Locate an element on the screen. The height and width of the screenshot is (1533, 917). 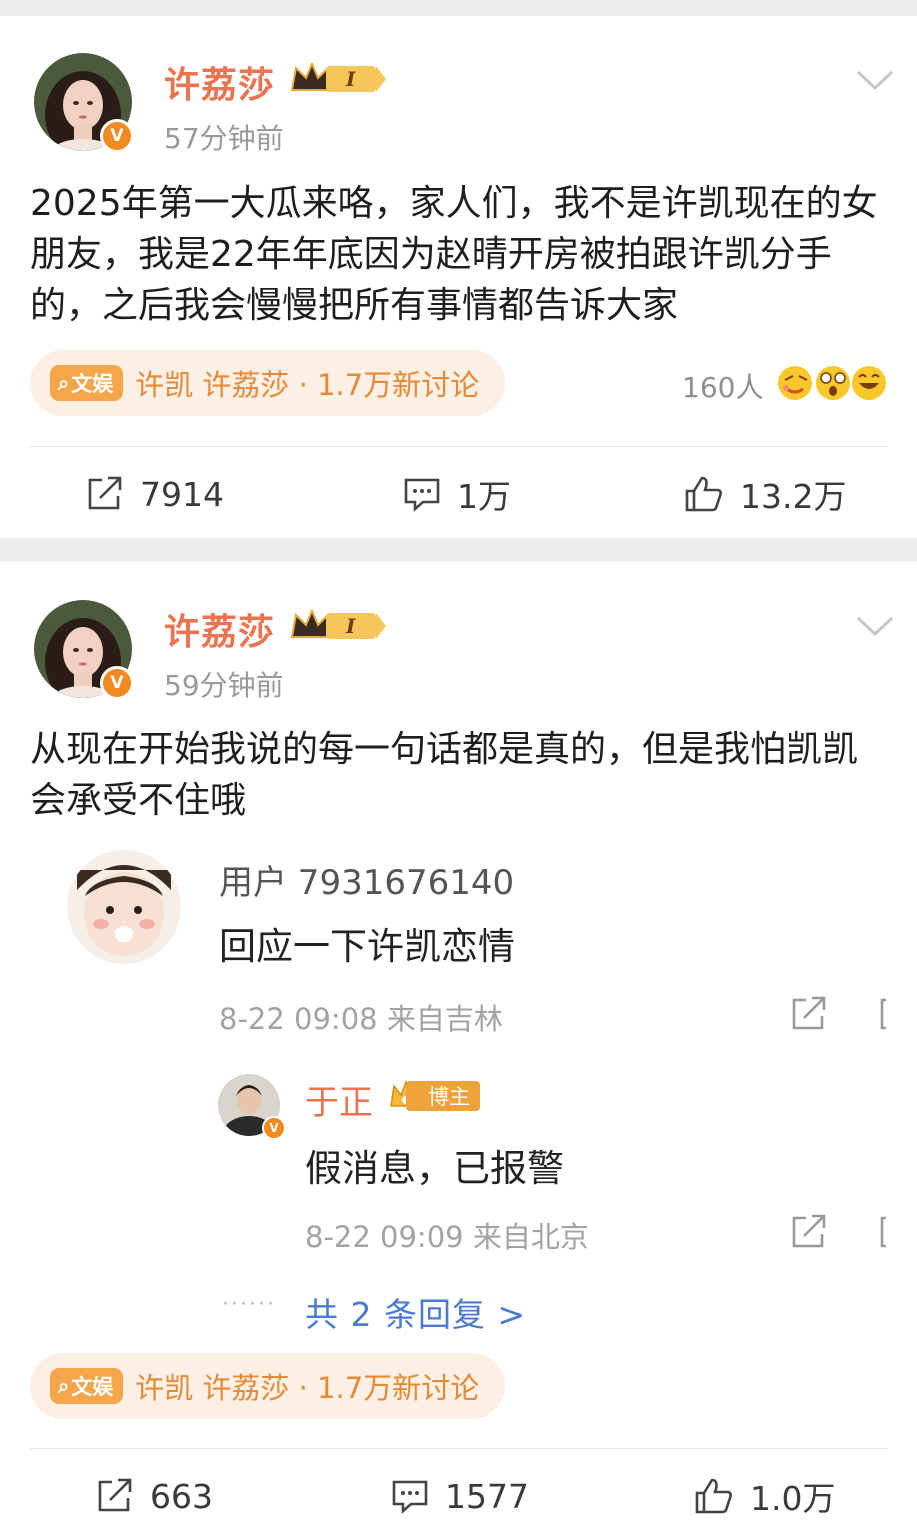
comment-button: 1万 is located at coordinates (457, 494).